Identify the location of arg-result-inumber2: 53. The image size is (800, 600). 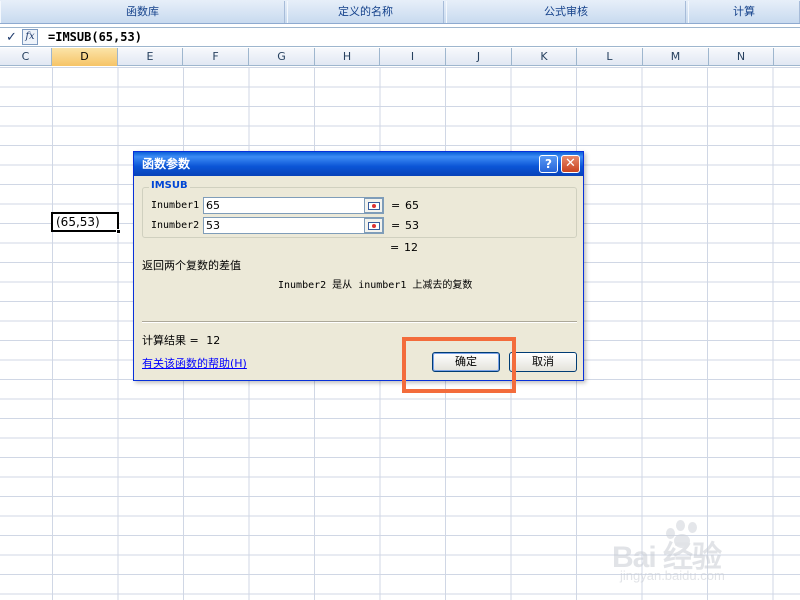
(412, 225).